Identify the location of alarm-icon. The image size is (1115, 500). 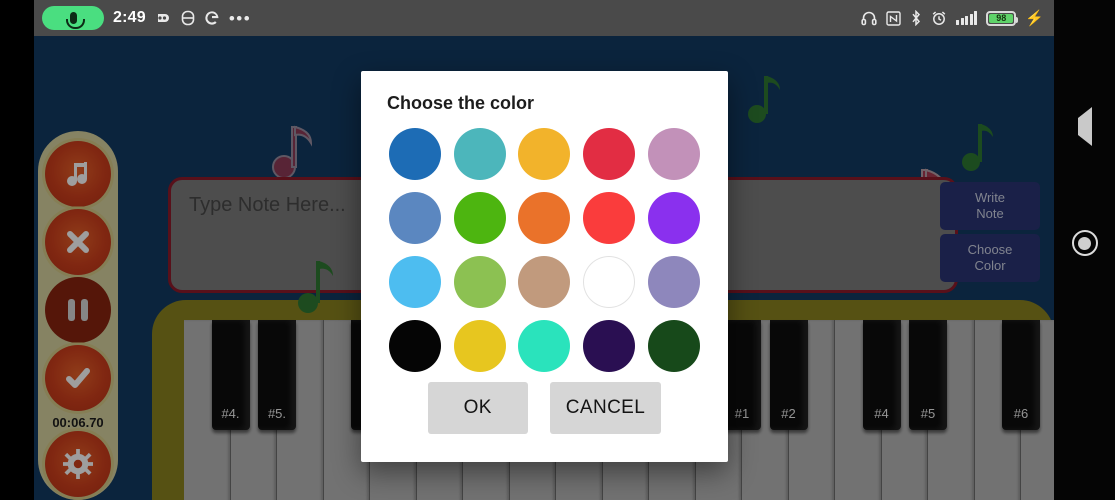
(939, 18).